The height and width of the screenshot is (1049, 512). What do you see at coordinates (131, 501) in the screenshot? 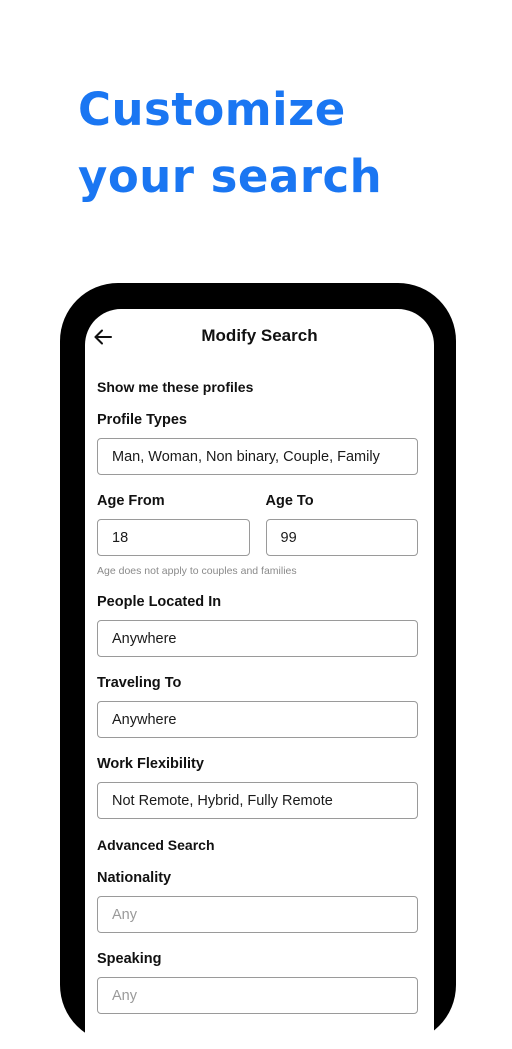
I see `age-from-label: Age From` at bounding box center [131, 501].